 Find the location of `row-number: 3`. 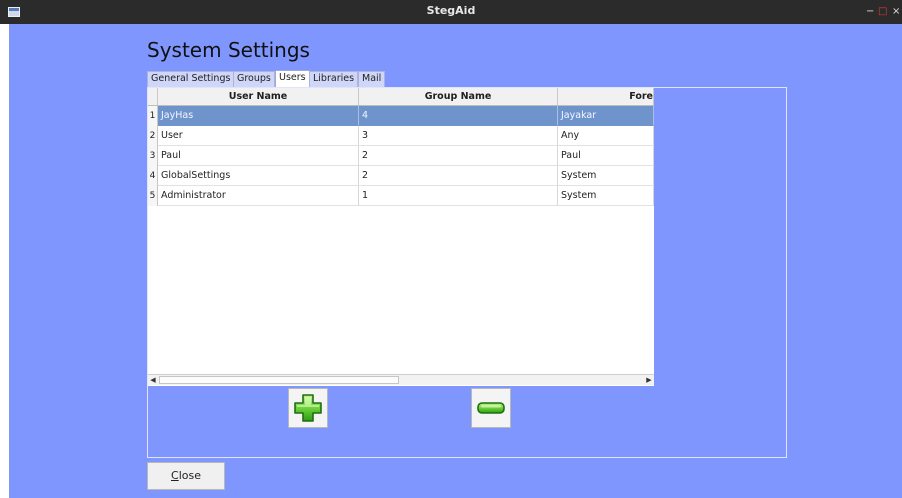

row-number: 3 is located at coordinates (153, 156).